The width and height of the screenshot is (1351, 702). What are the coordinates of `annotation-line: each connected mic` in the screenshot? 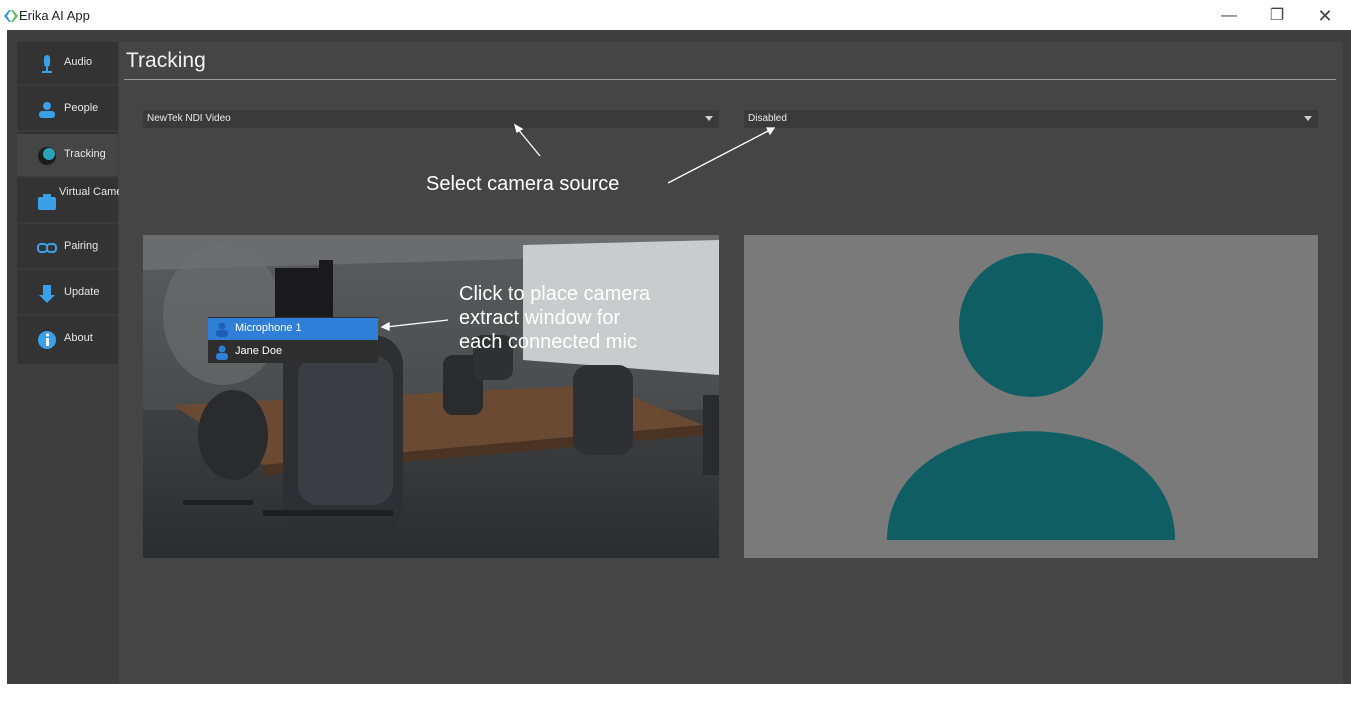 It's located at (548, 342).